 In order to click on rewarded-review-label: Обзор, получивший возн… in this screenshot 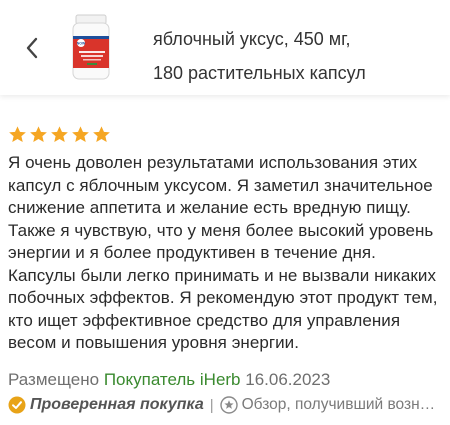, I will do `click(339, 405)`.